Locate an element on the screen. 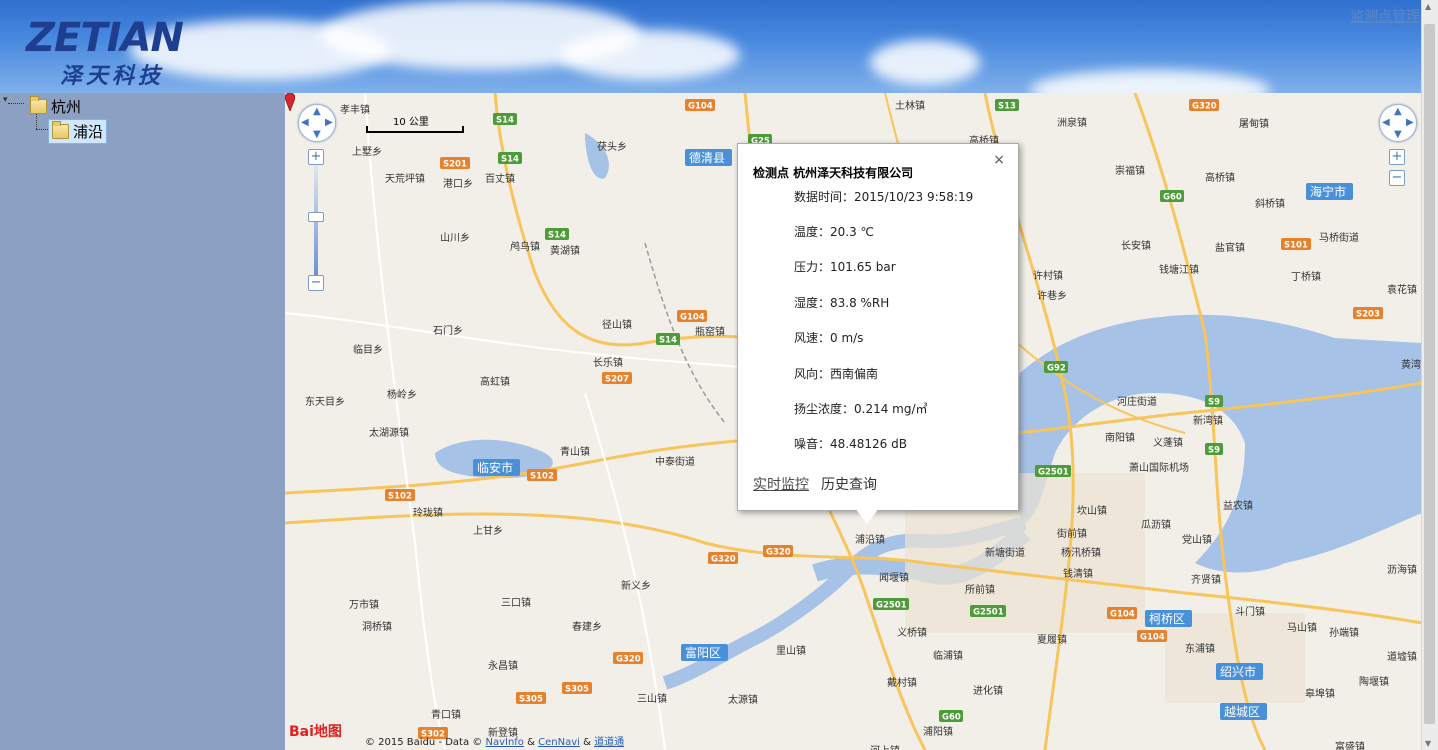 The height and width of the screenshot is (750, 1438). navinfo-link: NavInfo is located at coordinates (504, 742).